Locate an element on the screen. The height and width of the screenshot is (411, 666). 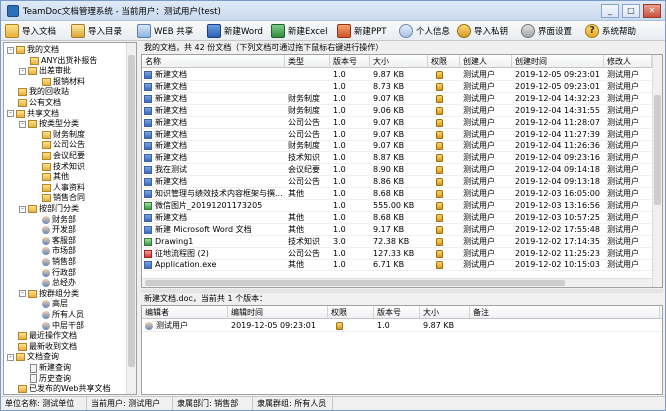
version-row: 测试用户 2019-12-05 09:23:01 1.0 9.87 KB is located at coordinates (402, 326).